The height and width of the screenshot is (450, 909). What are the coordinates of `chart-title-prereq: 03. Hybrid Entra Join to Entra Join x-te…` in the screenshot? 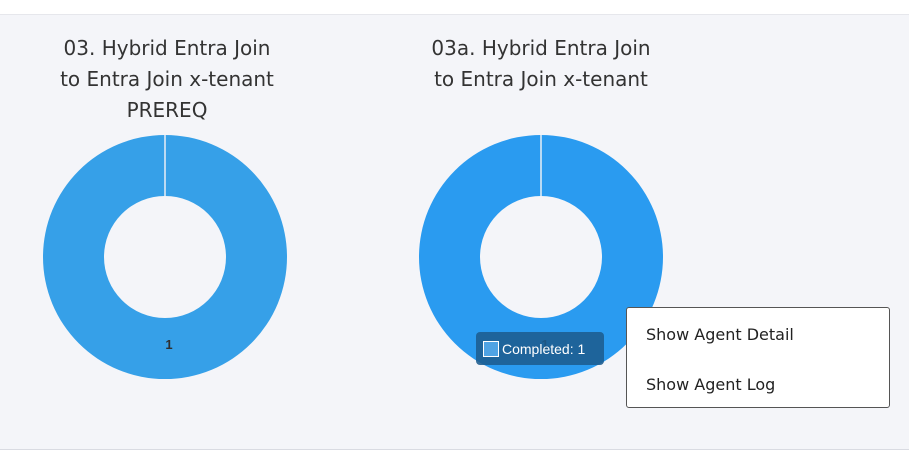 It's located at (167, 79).